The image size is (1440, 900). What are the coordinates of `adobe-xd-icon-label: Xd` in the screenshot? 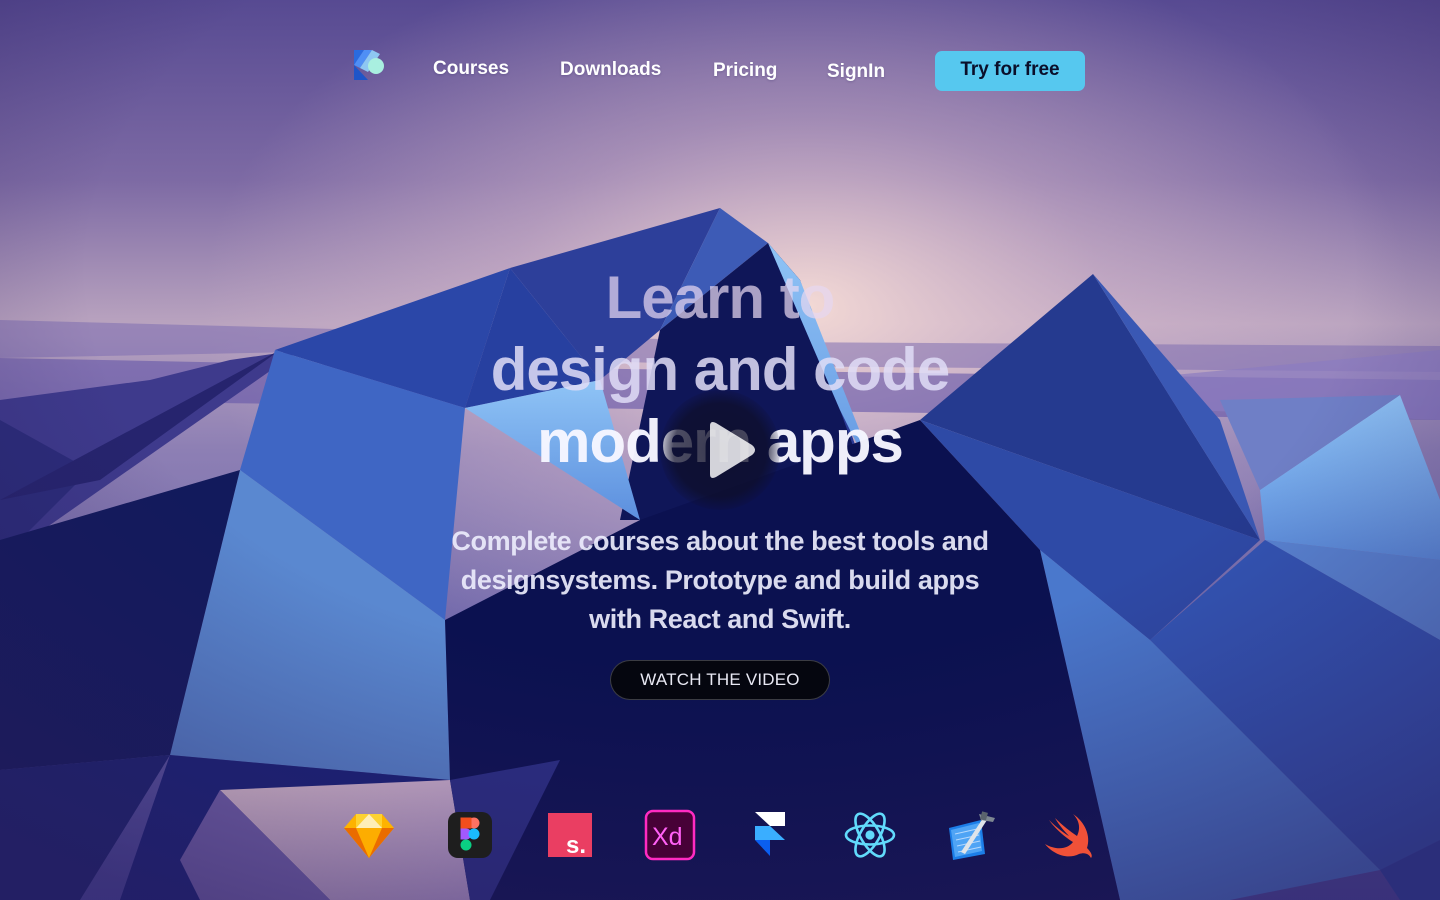 It's located at (667, 837).